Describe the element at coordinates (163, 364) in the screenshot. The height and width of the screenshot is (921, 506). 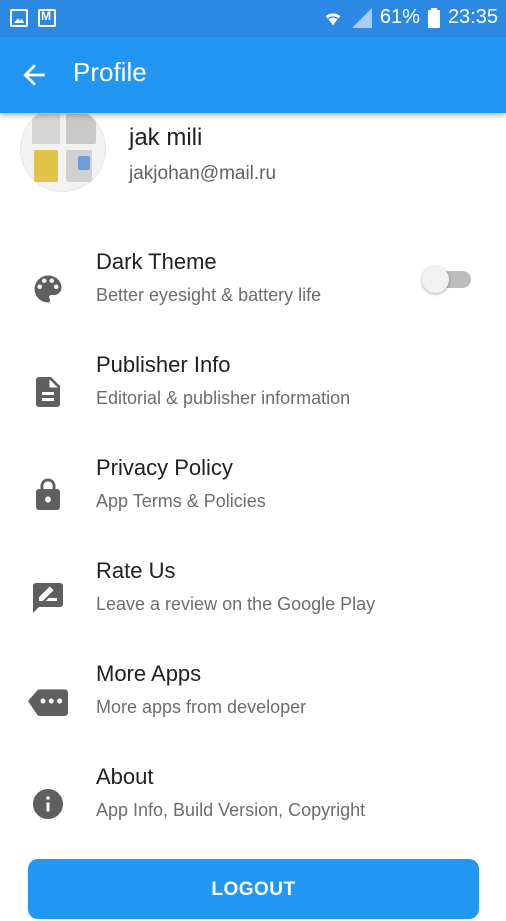
I see `menu-title: Publisher Info` at that location.